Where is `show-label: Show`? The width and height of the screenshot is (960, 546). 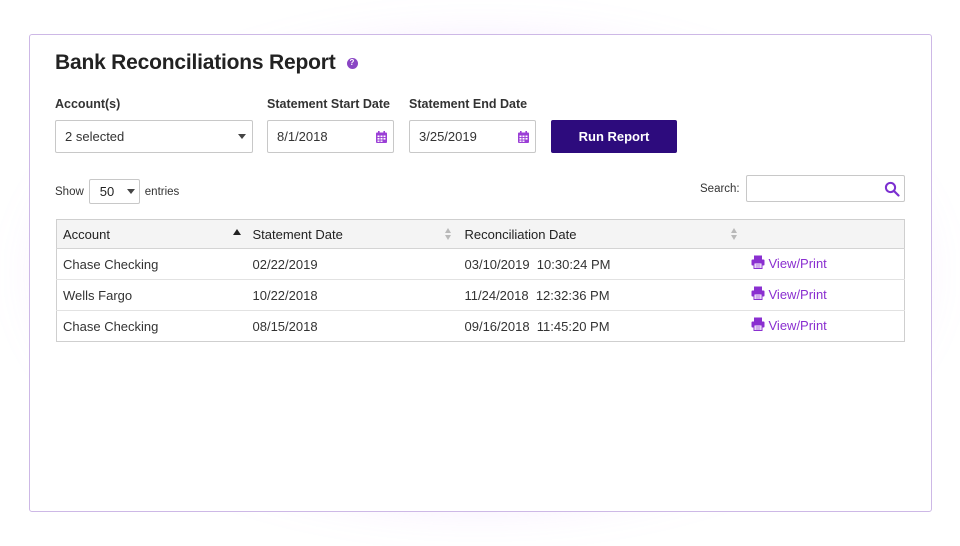 show-label: Show is located at coordinates (69, 191).